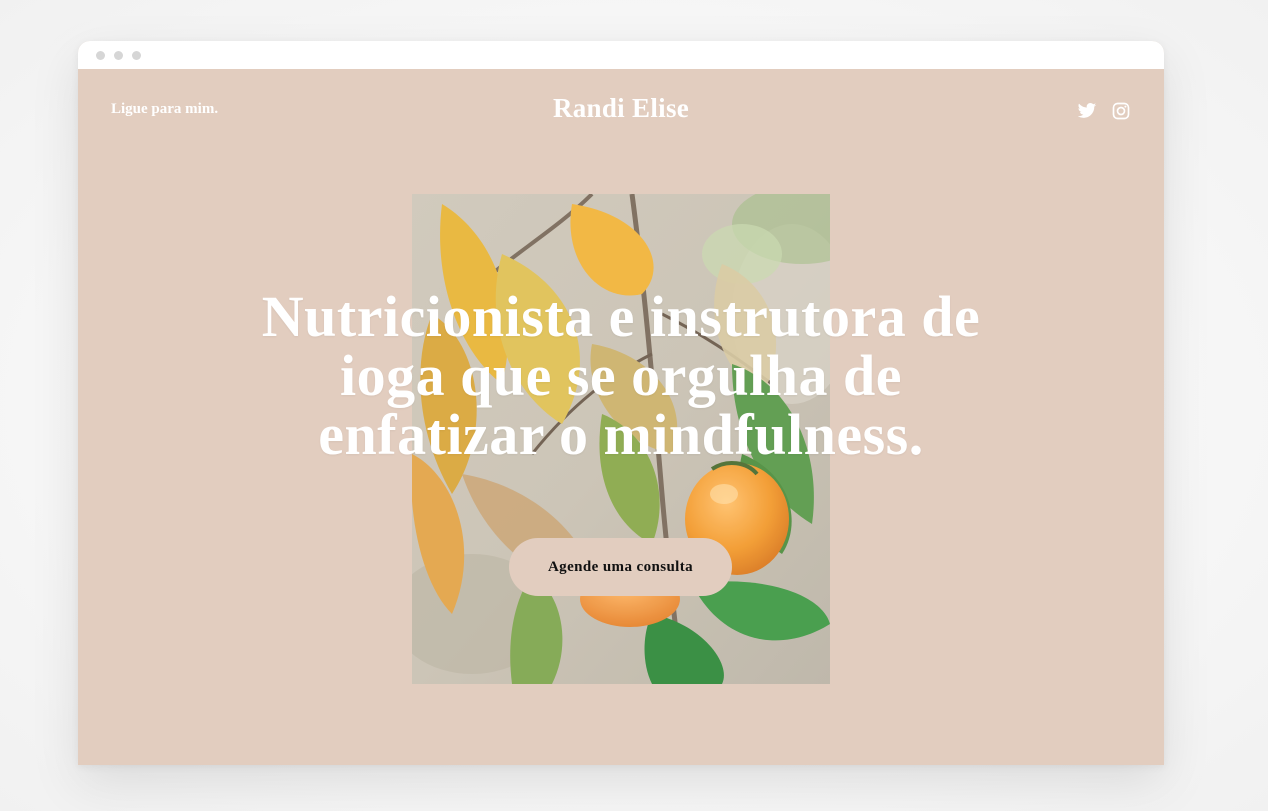 The height and width of the screenshot is (811, 1268). What do you see at coordinates (1087, 111) in the screenshot?
I see `twitter-icon` at bounding box center [1087, 111].